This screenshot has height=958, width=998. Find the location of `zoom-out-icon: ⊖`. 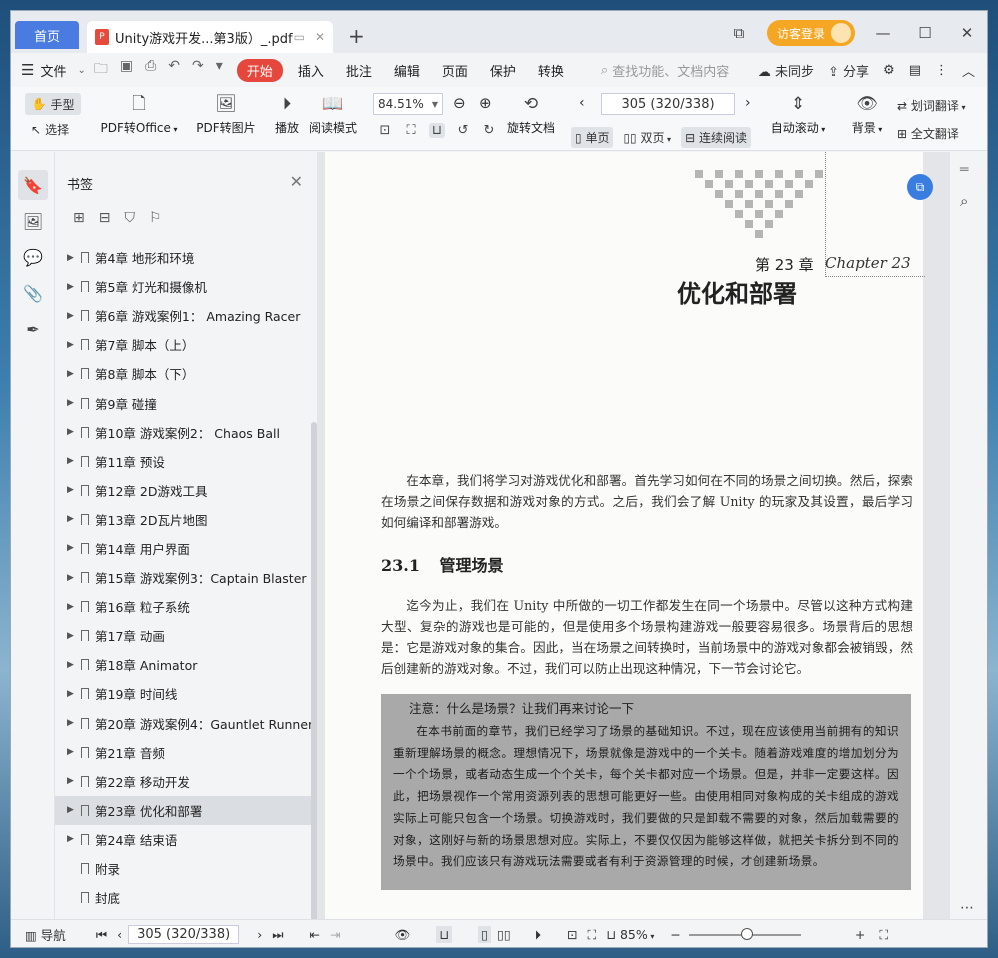

zoom-out-icon: ⊖ is located at coordinates (459, 103).